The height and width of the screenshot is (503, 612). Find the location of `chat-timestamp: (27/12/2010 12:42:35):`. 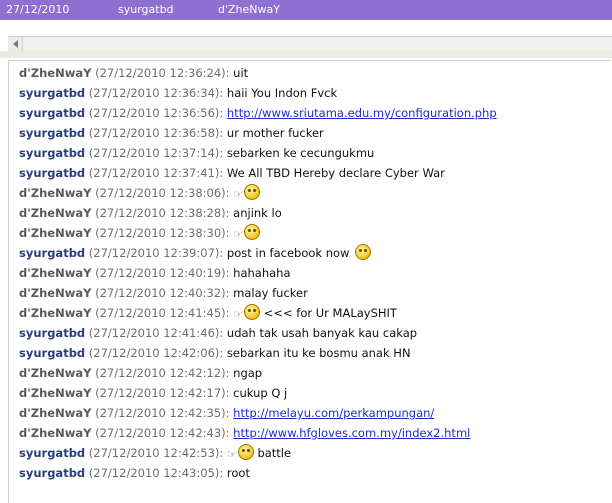

chat-timestamp: (27/12/2010 12:42:35): is located at coordinates (162, 413).